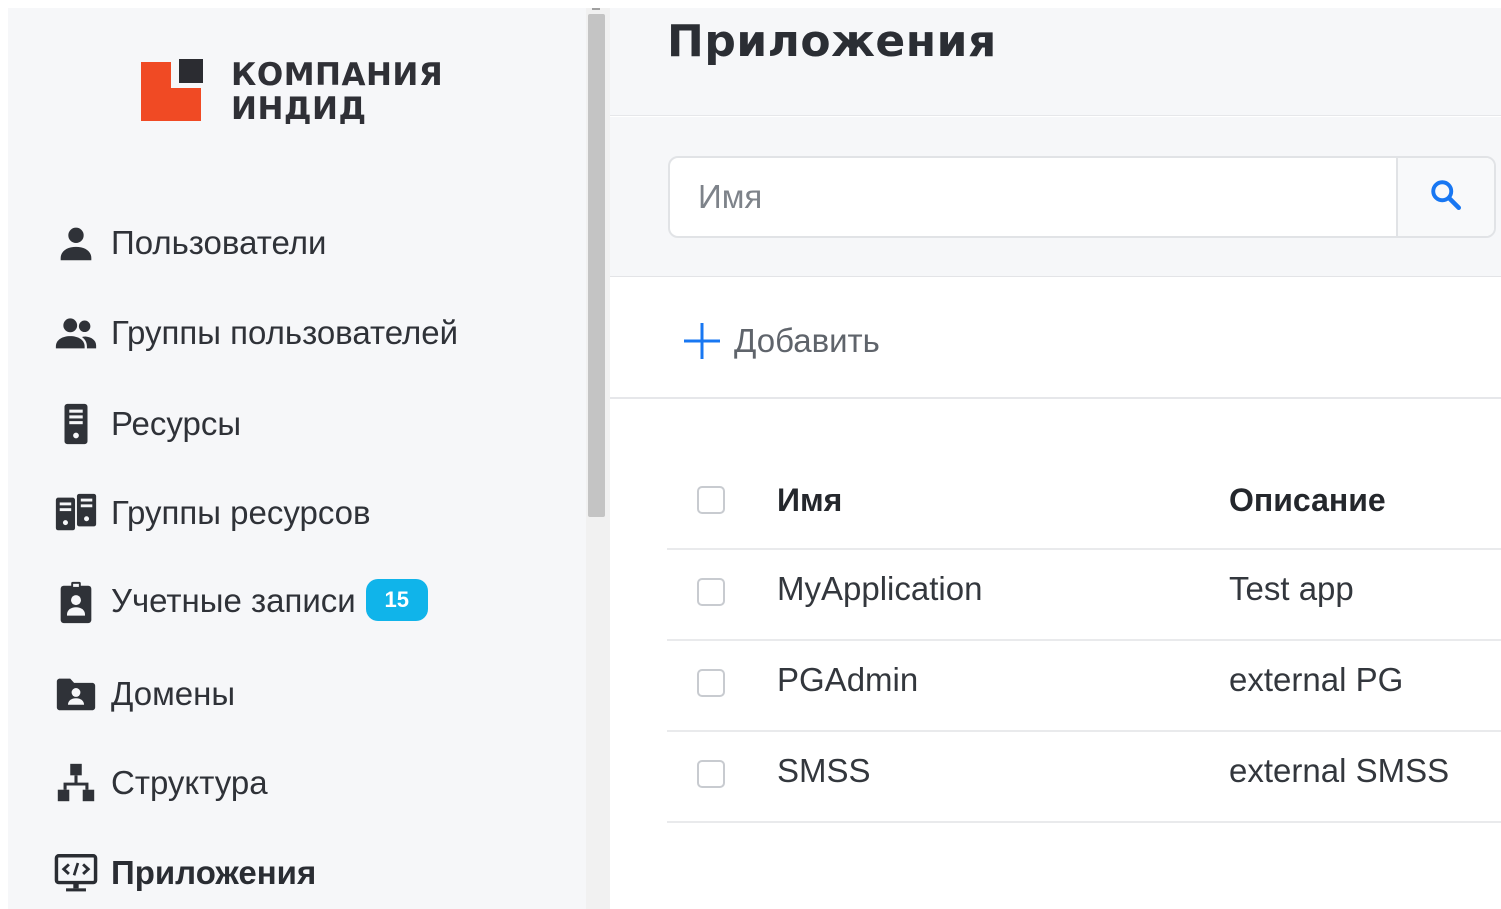 The width and height of the screenshot is (1501, 909). I want to click on app-name-cell: MyApplication, so click(880, 588).